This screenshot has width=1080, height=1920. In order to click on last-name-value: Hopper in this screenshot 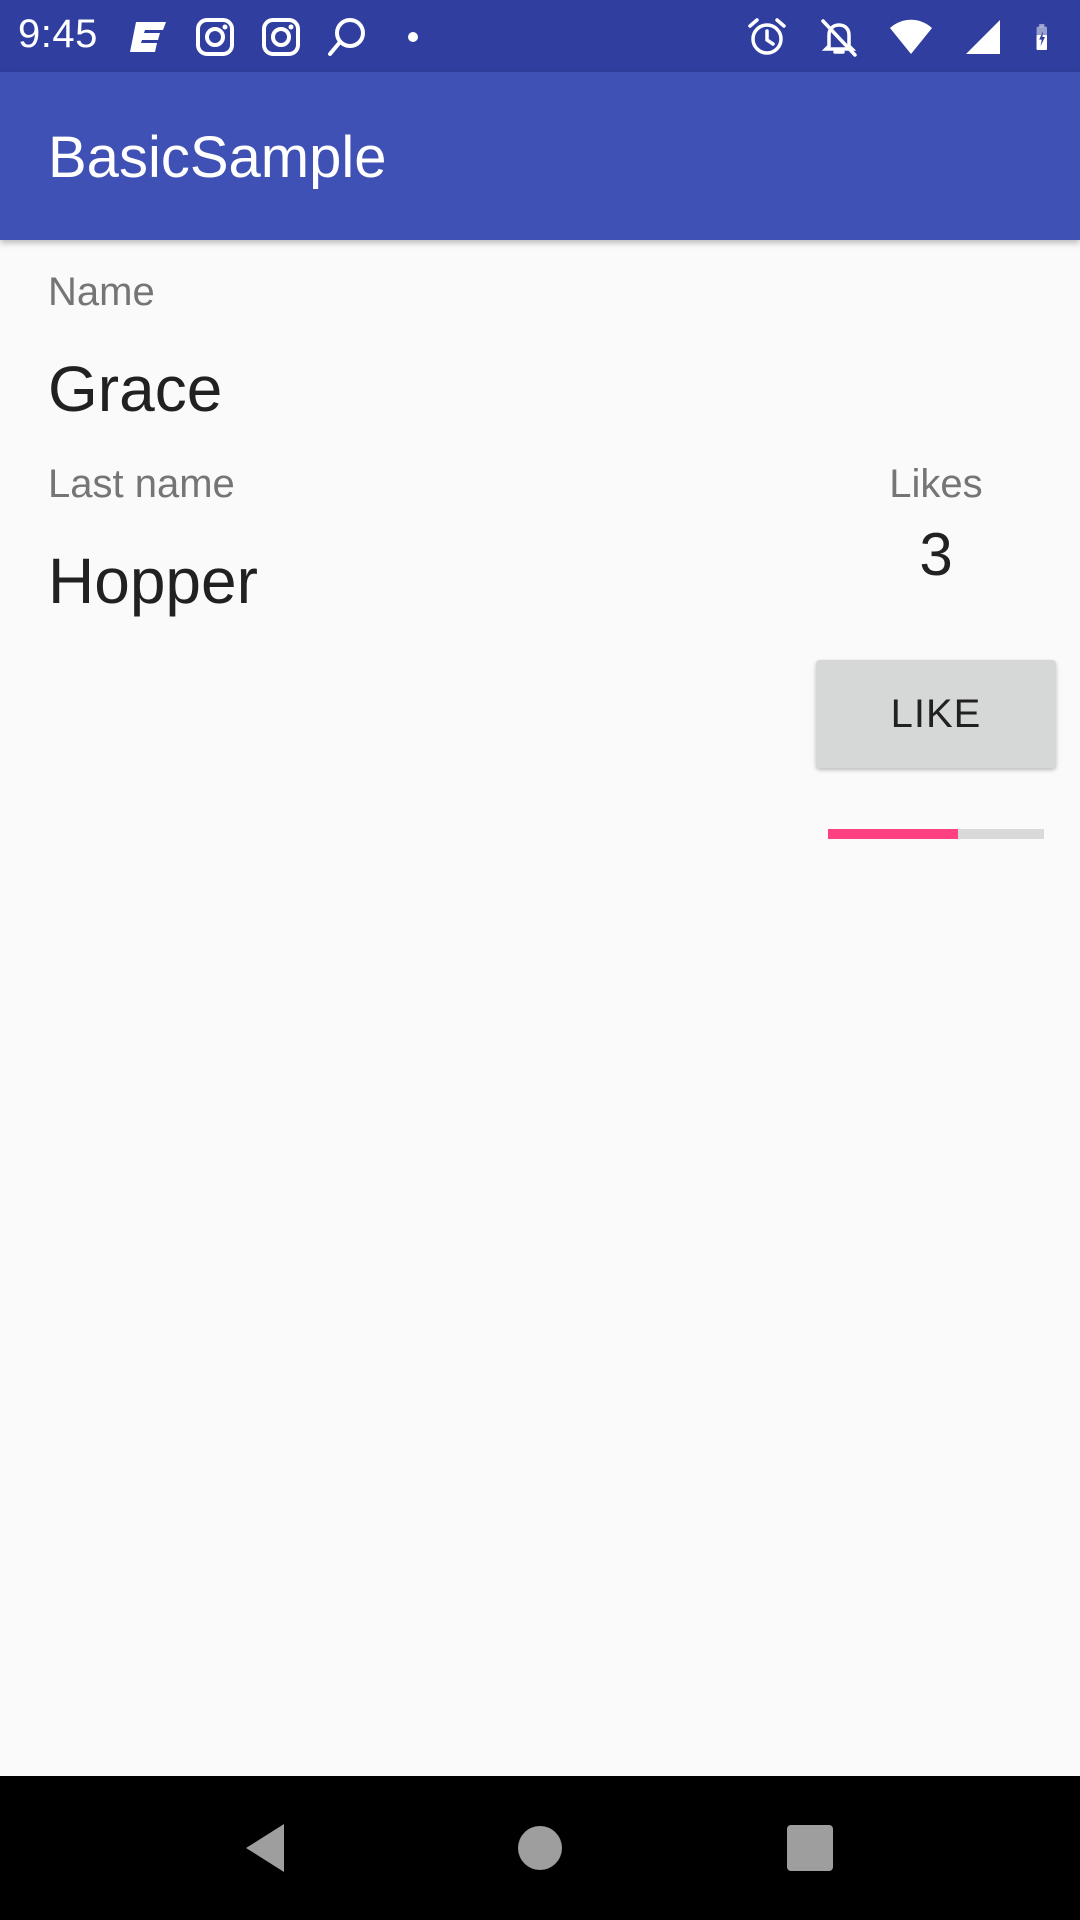, I will do `click(153, 581)`.